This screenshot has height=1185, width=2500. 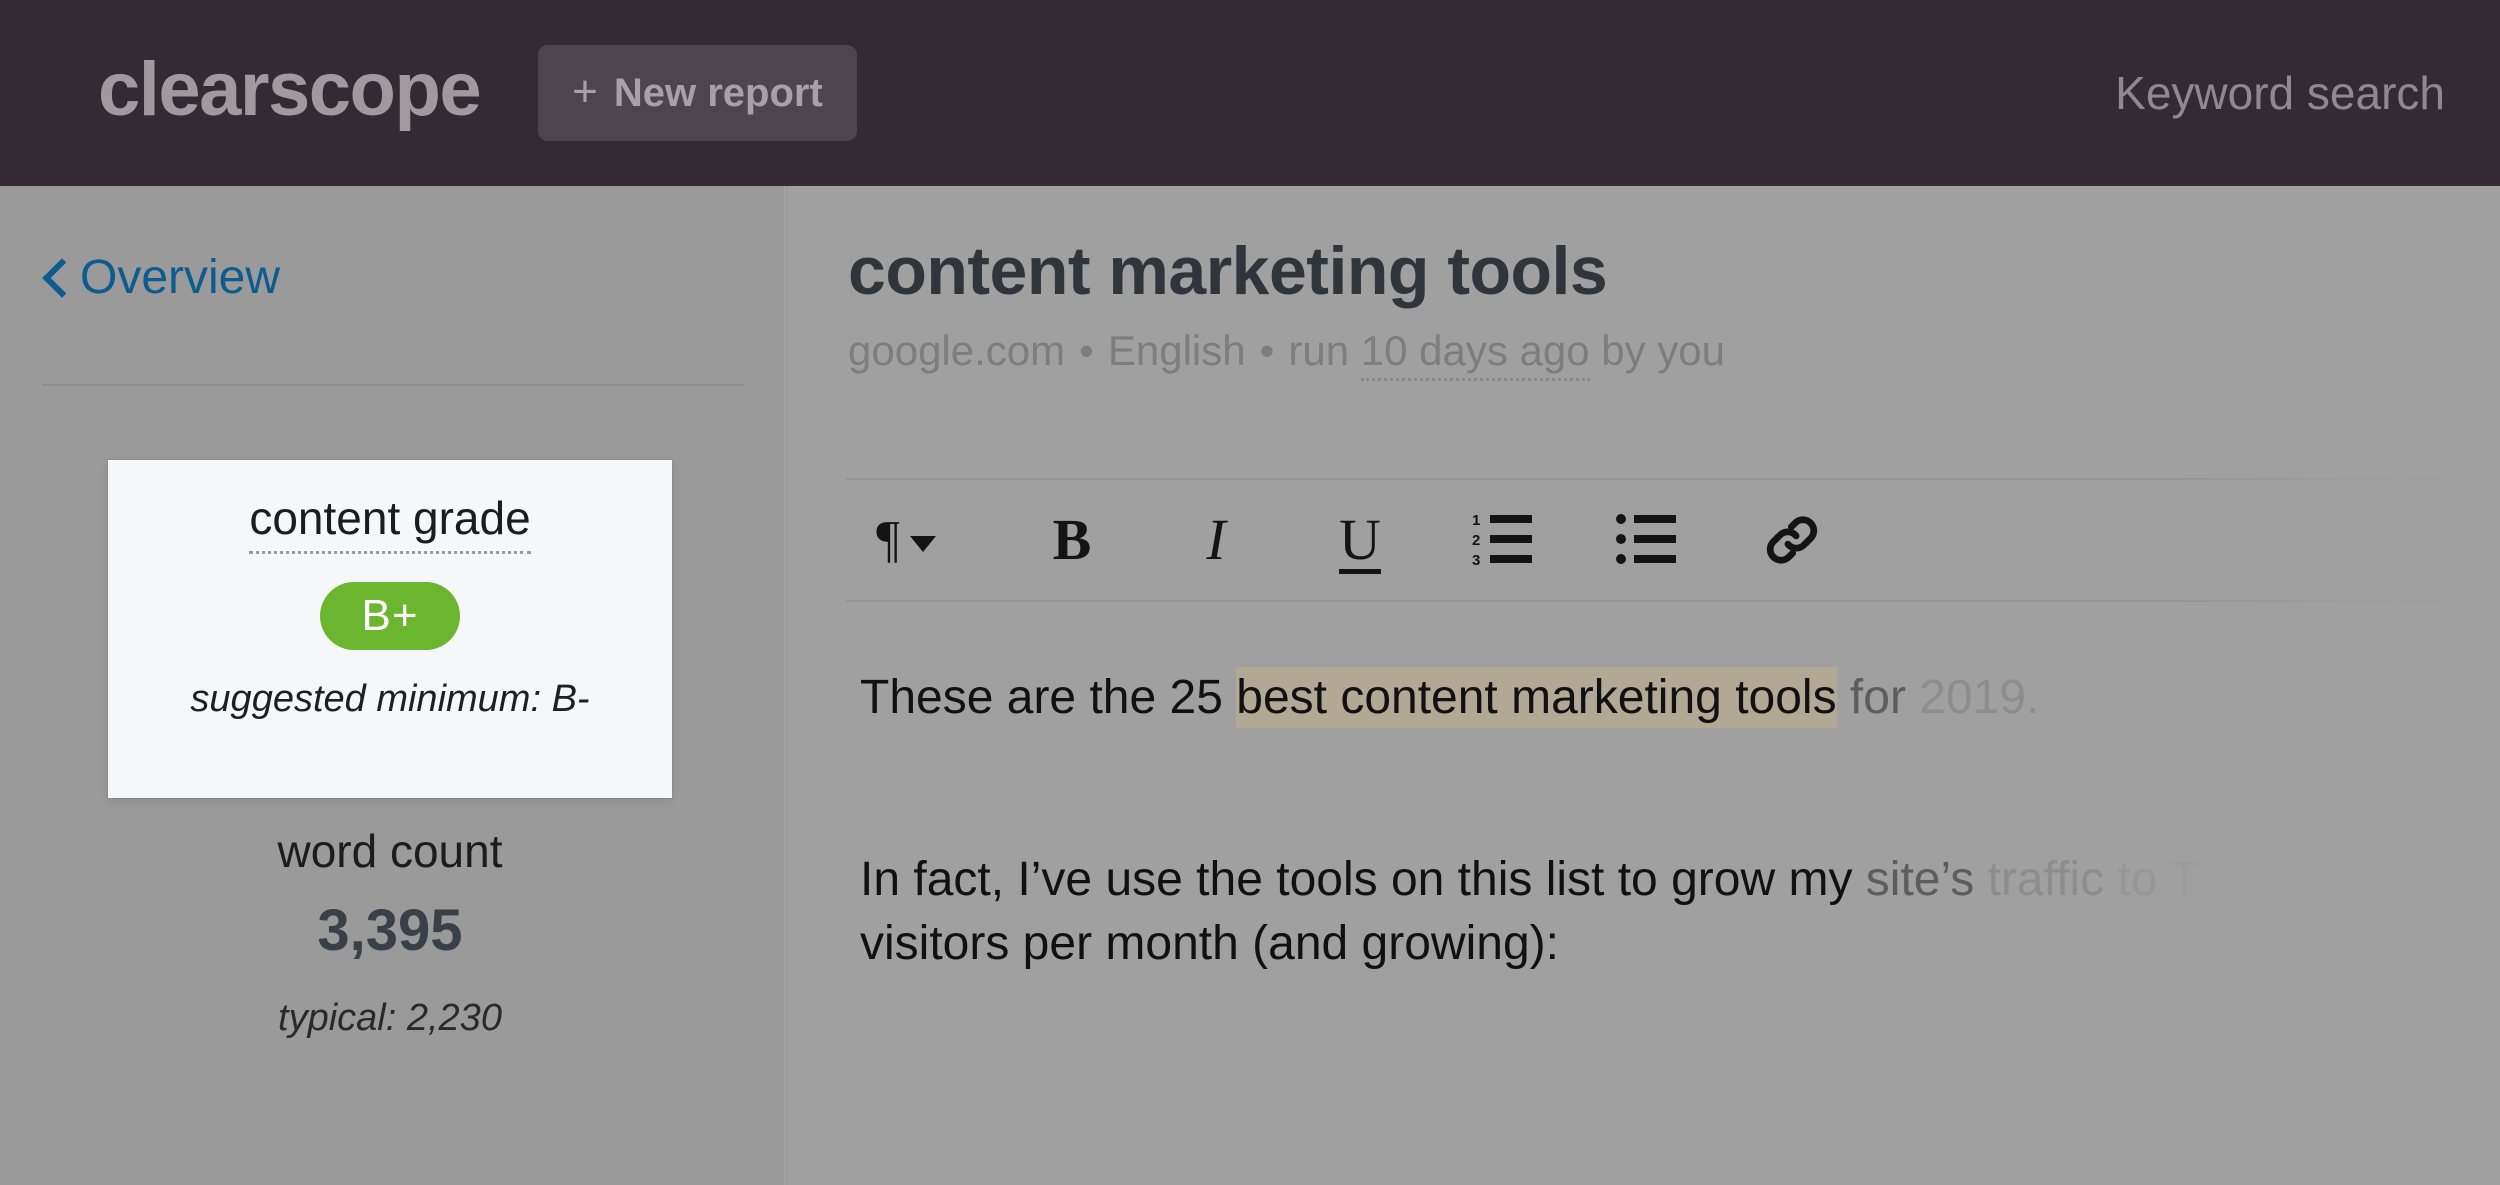 I want to click on svg-text: 1, so click(x=1476, y=520).